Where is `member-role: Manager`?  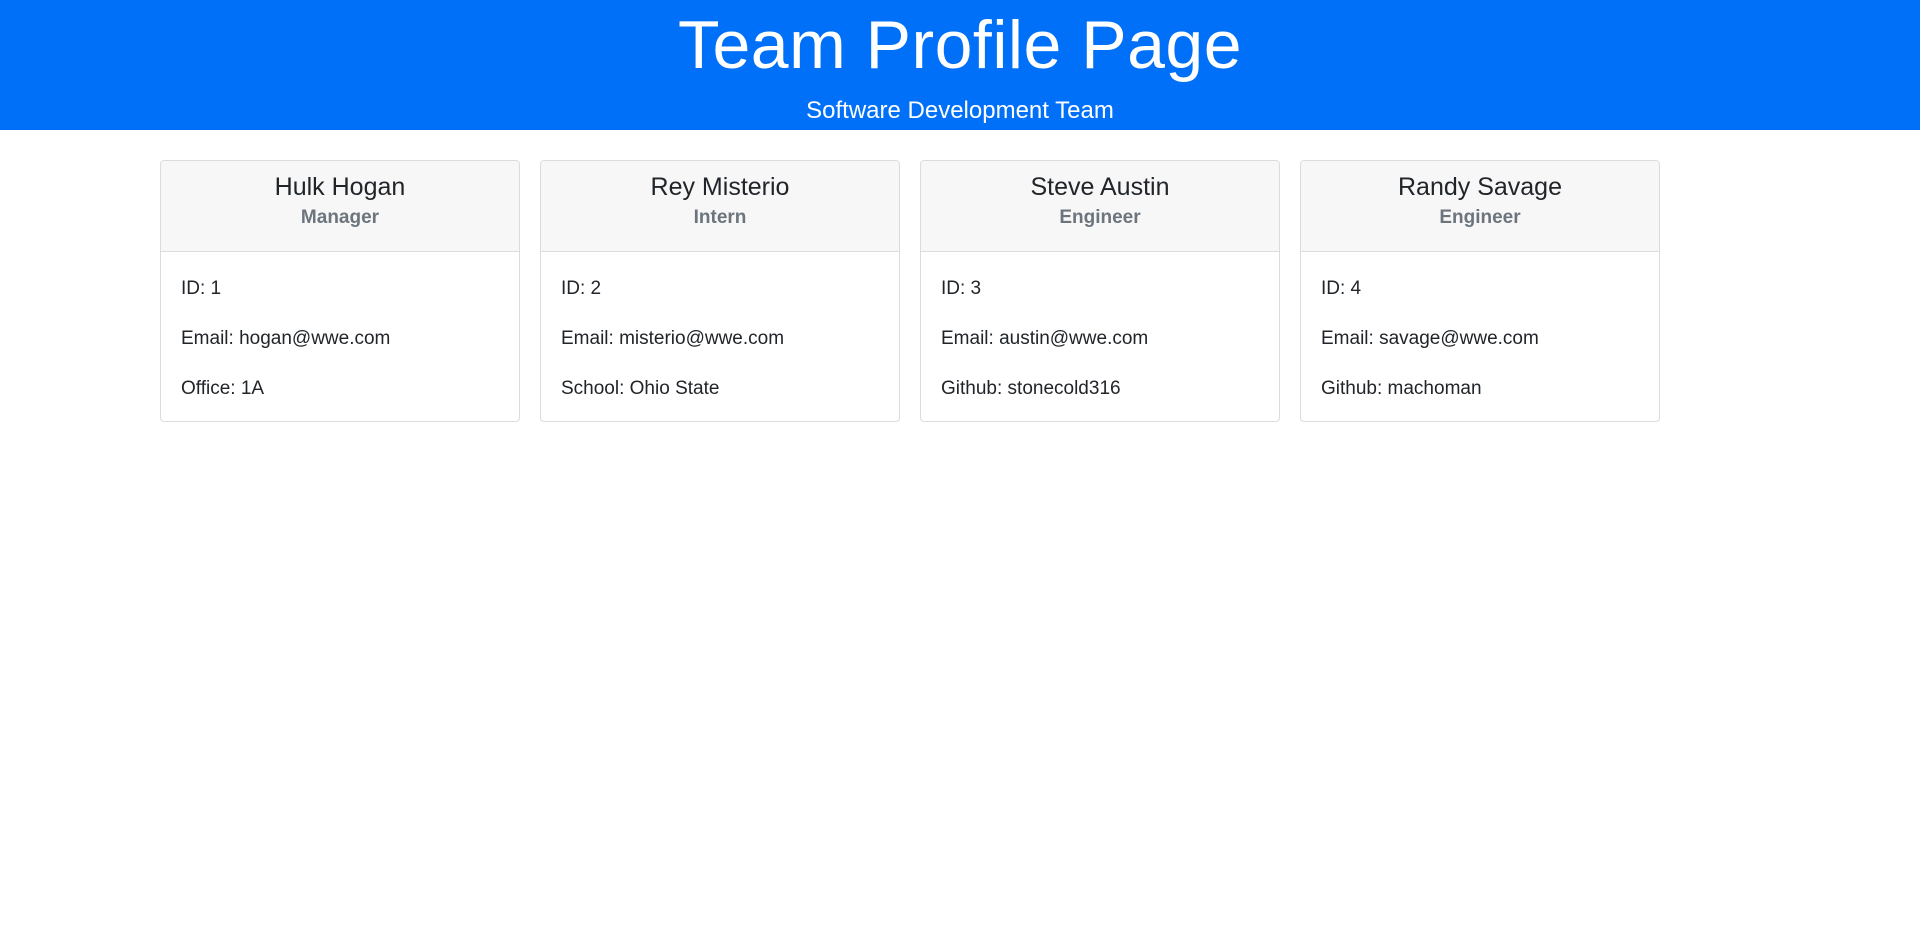
member-role: Manager is located at coordinates (340, 217).